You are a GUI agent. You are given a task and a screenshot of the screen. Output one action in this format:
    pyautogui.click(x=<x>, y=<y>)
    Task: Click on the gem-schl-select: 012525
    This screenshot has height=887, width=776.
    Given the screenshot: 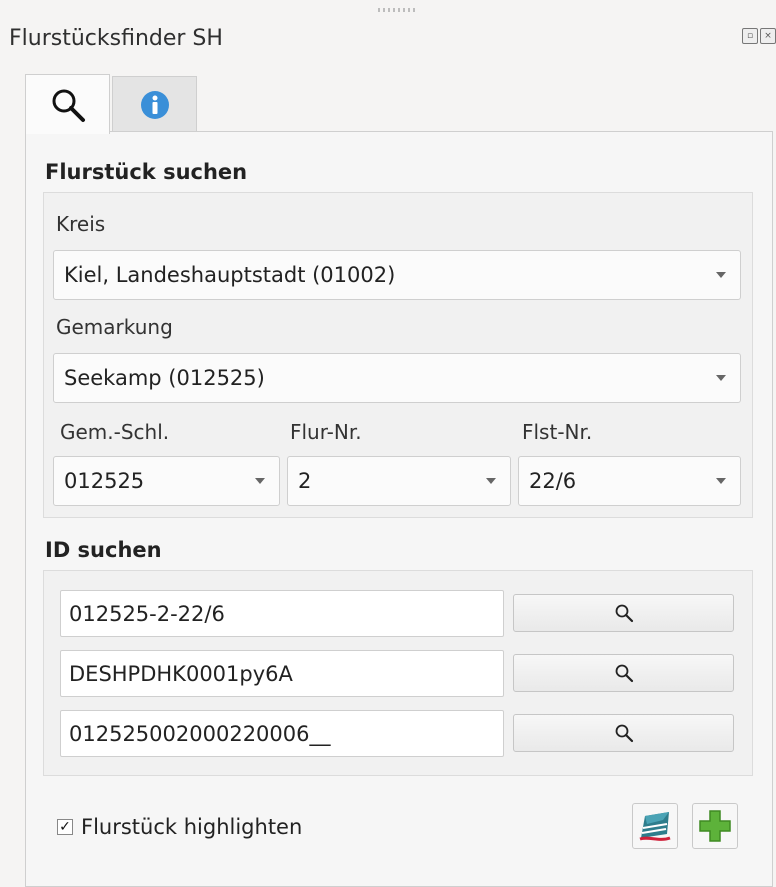 What is the action you would take?
    pyautogui.click(x=166, y=481)
    